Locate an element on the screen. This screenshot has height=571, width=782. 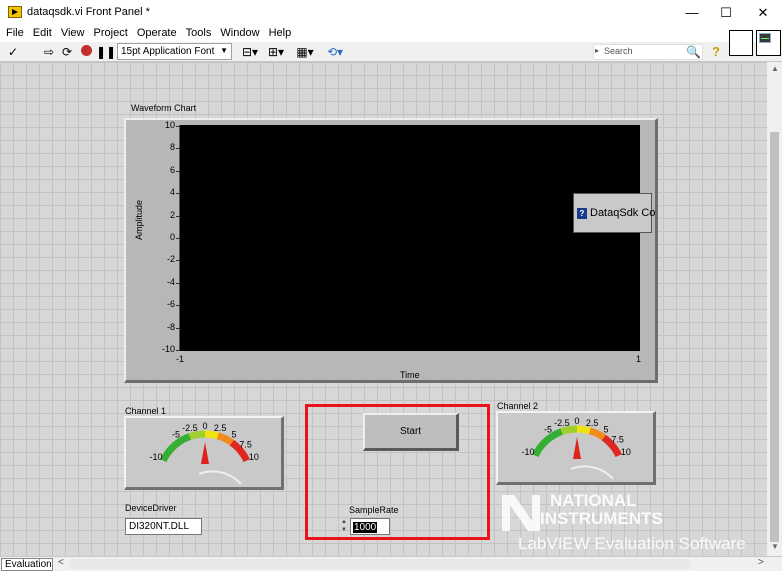
dataqsdk-control: ? DataqSdk Co is located at coordinates (614, 213).